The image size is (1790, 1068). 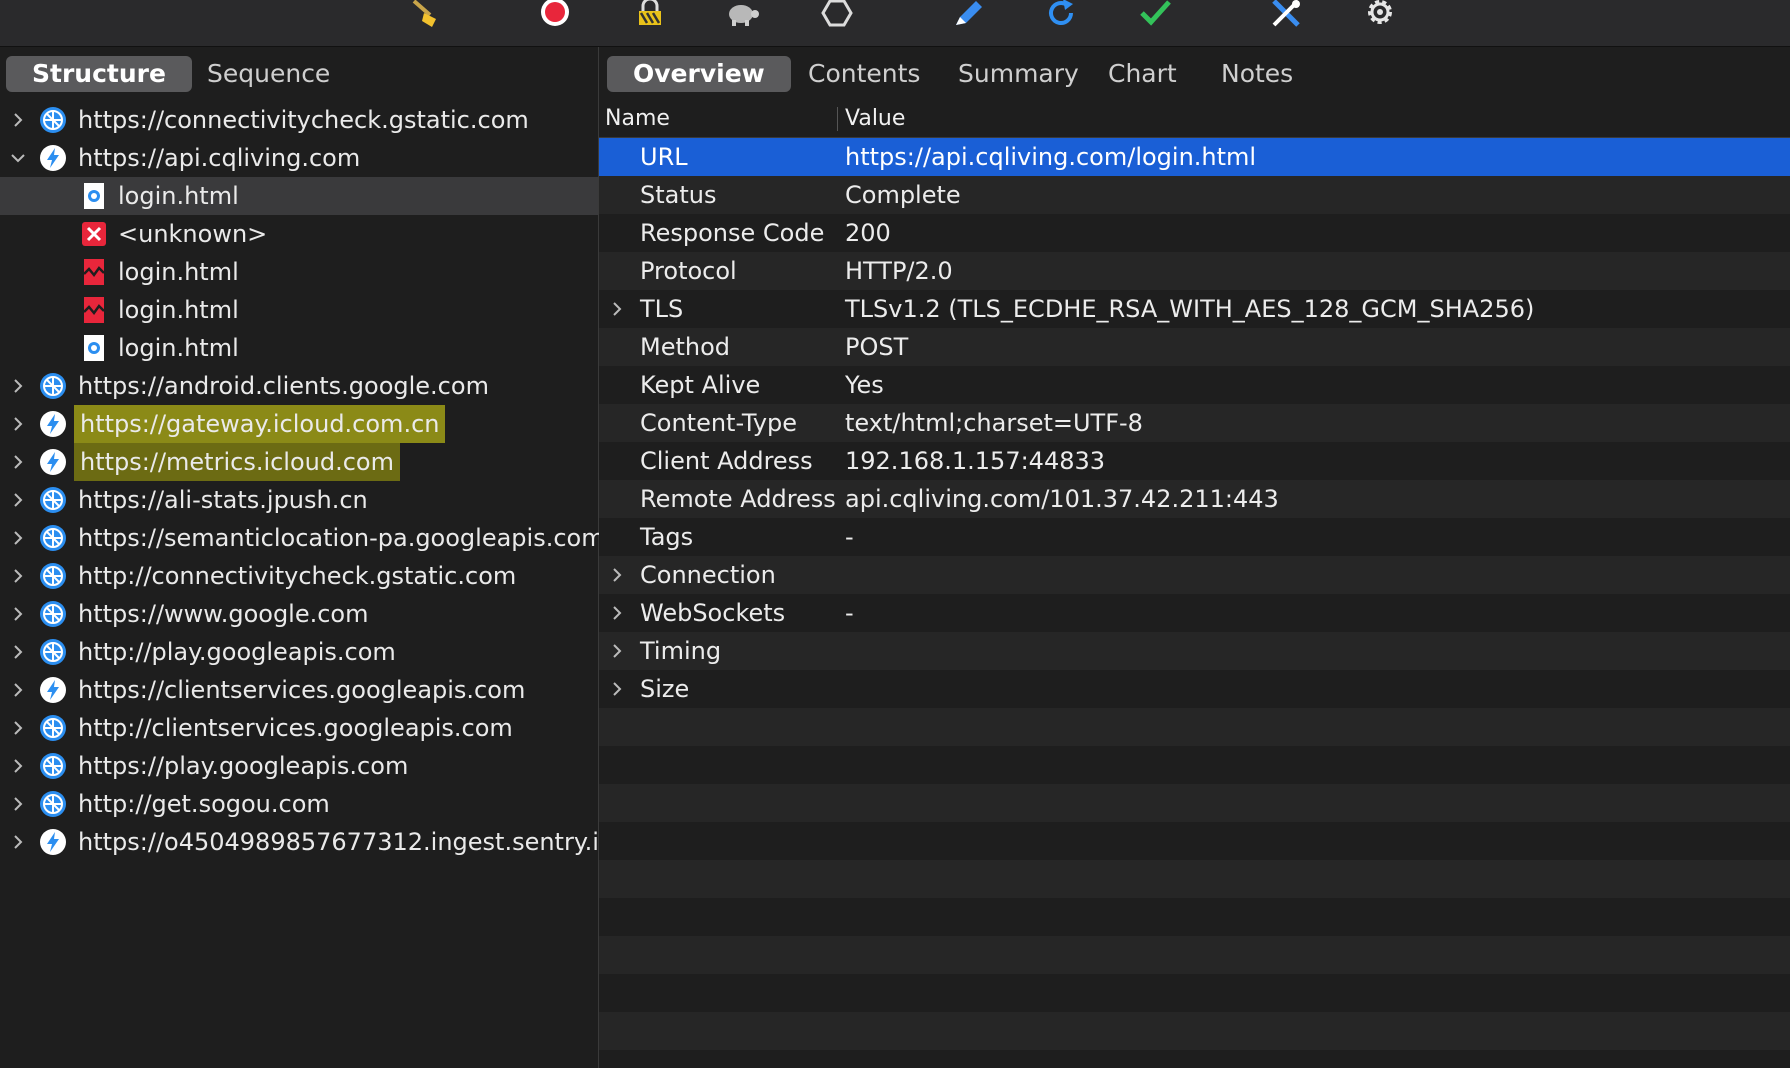 What do you see at coordinates (1194, 423) in the screenshot?
I see `detail-row: Content-Type text/html;charset=UTF-8` at bounding box center [1194, 423].